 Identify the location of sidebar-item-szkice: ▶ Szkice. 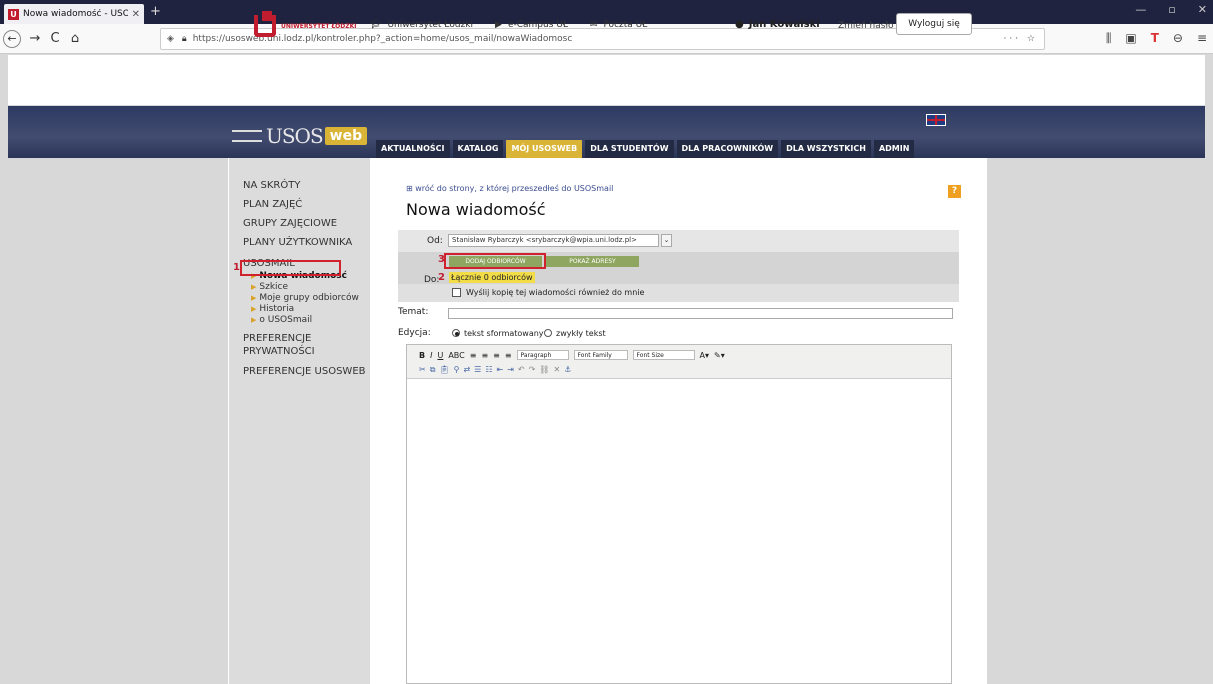
(299, 287).